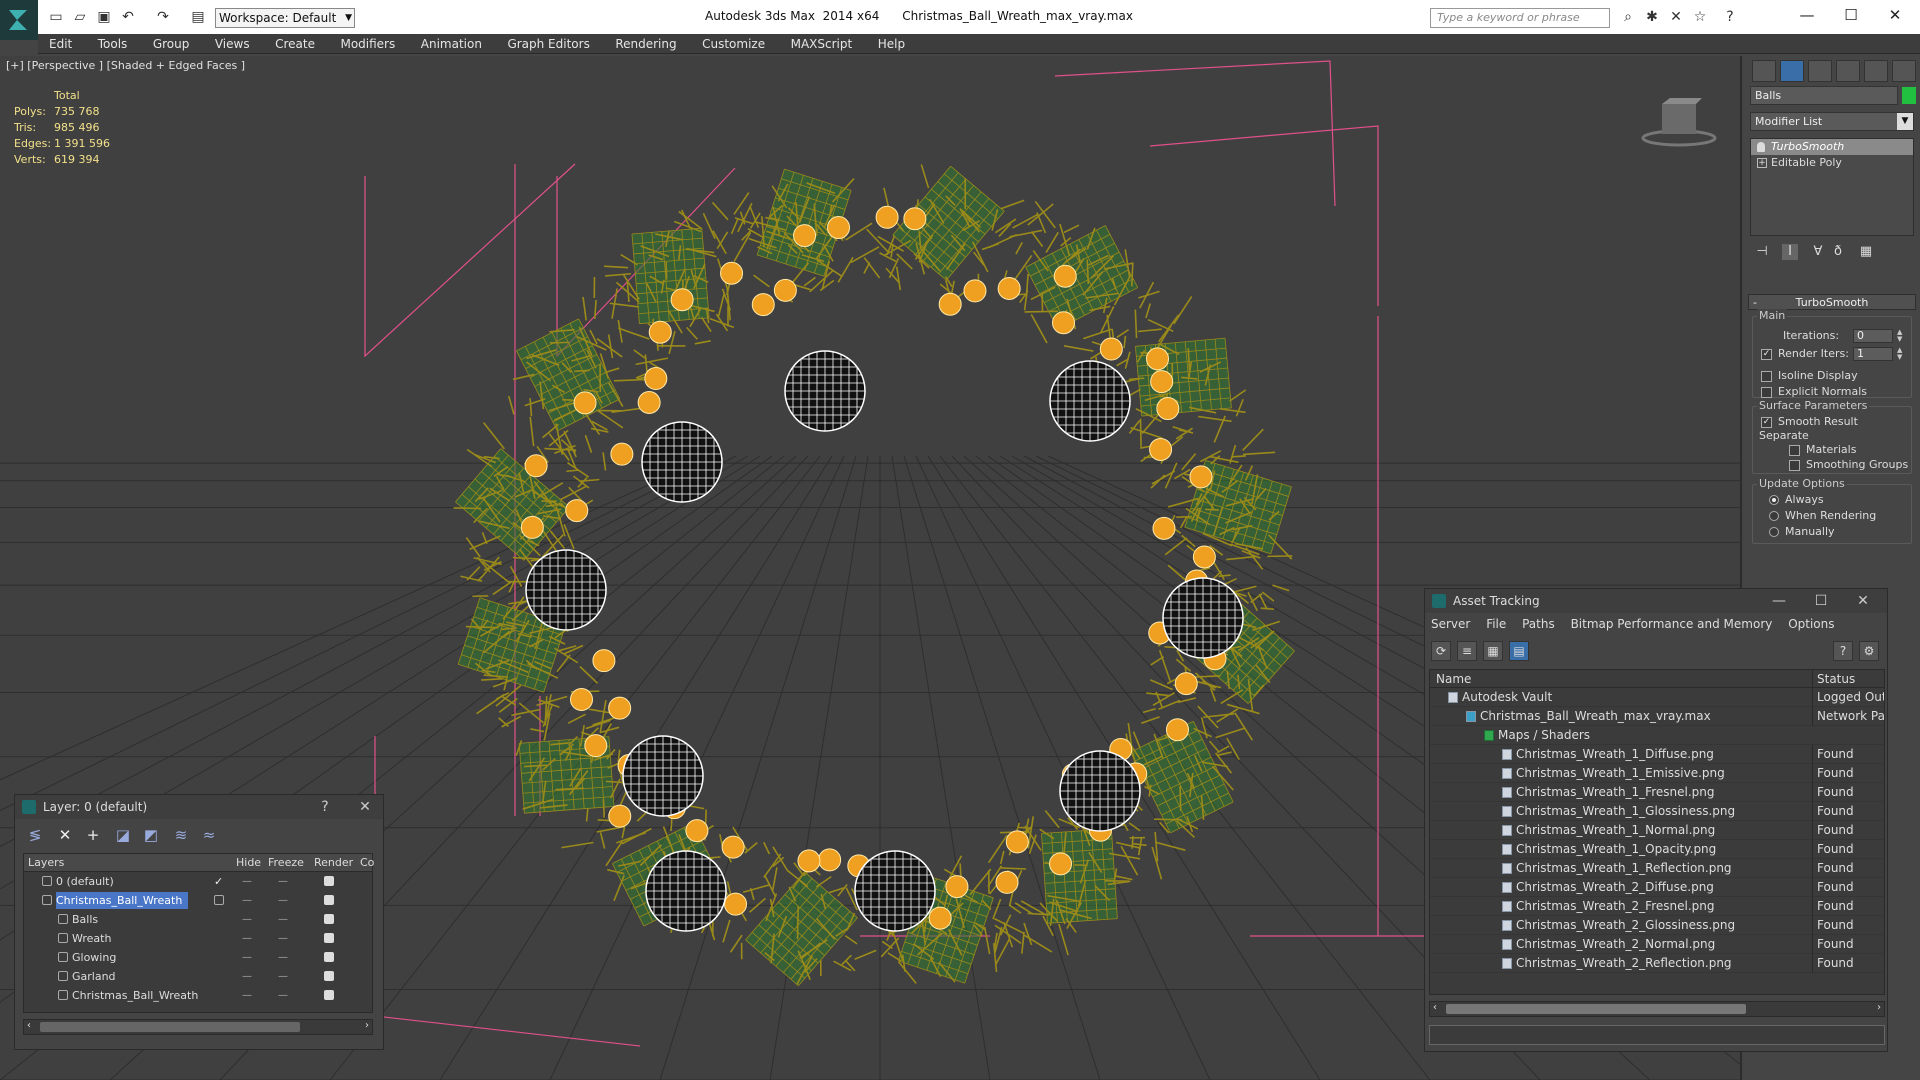 The height and width of the screenshot is (1080, 1920). I want to click on manually-radio, so click(1774, 532).